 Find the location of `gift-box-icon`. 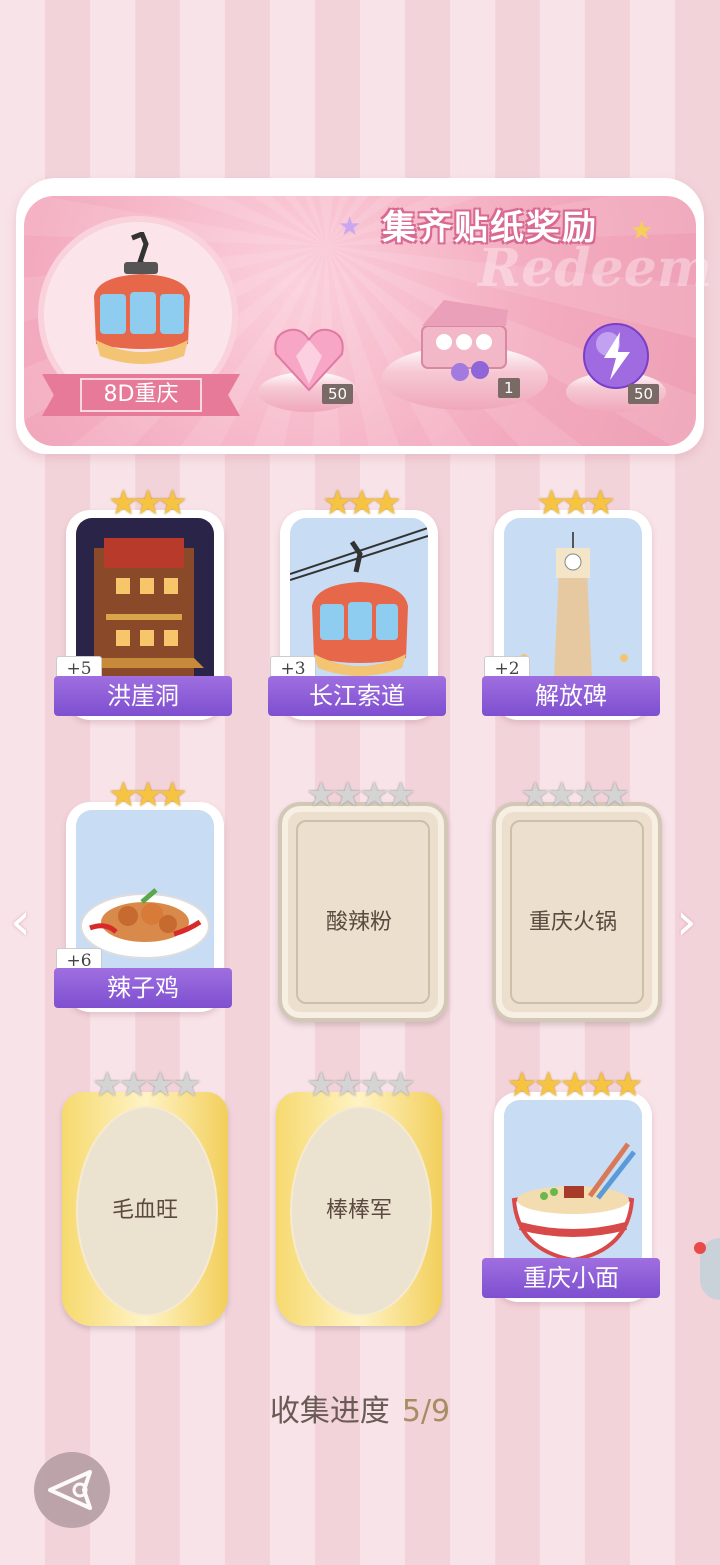

gift-box-icon is located at coordinates (464, 339).